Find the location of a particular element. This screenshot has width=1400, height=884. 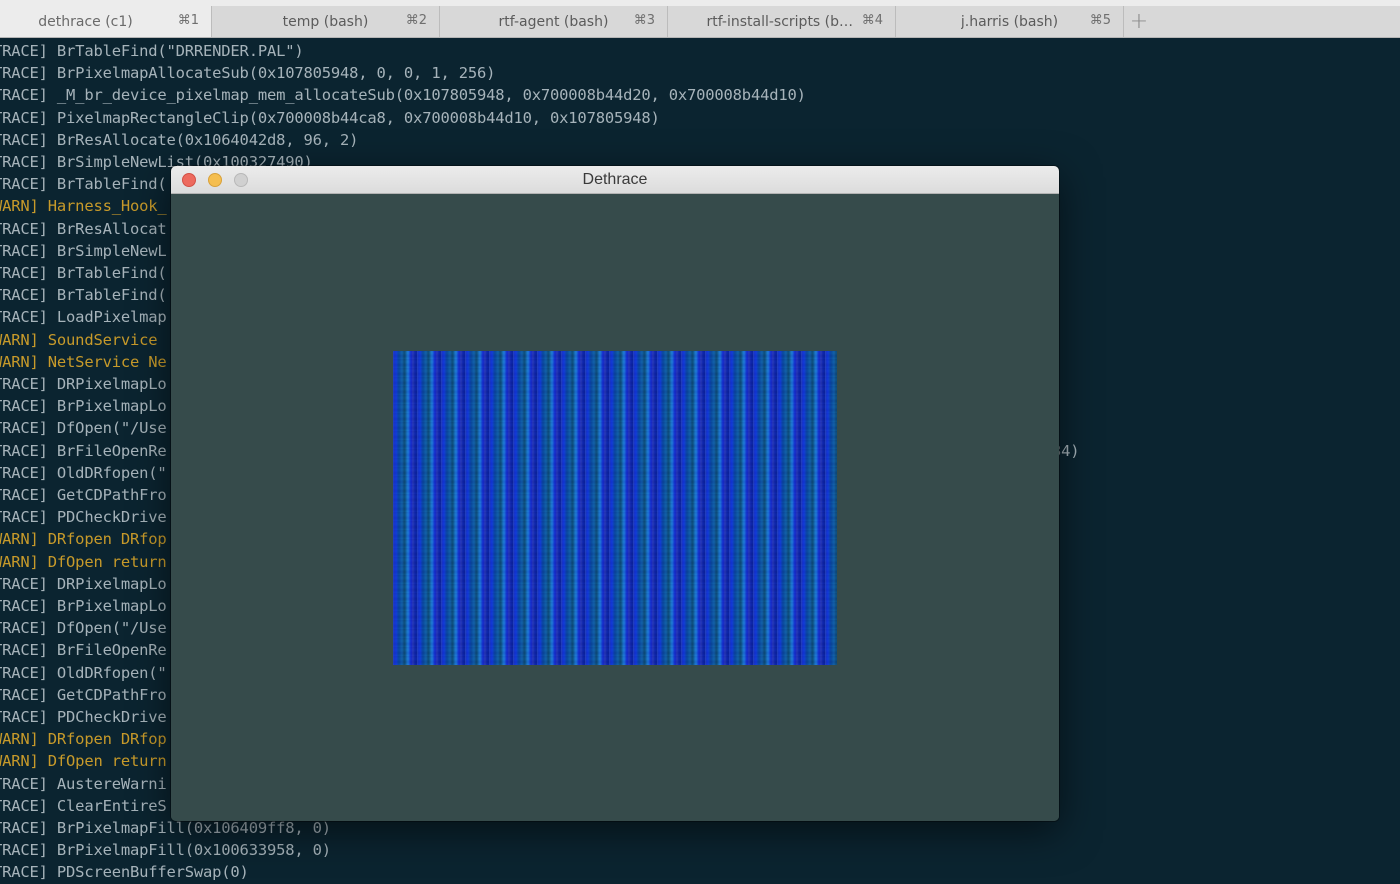

terminal-line: TRACE] BrResAllocat is located at coordinates (83, 228).